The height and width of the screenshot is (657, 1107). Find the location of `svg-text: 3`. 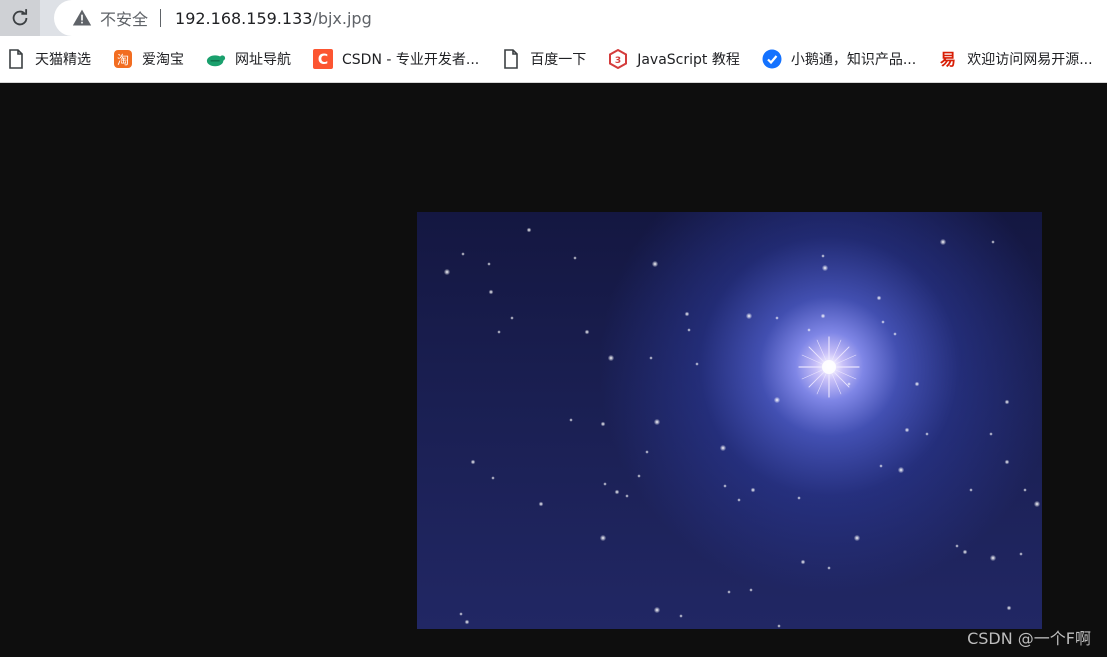

svg-text: 3 is located at coordinates (618, 61).